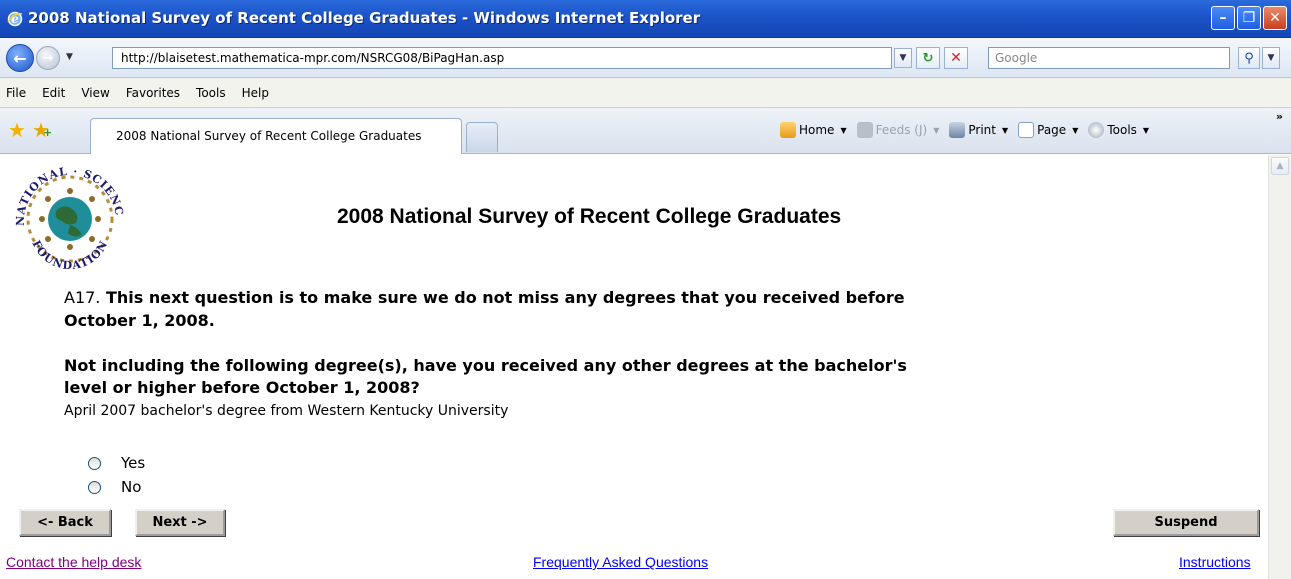  What do you see at coordinates (95, 93) in the screenshot?
I see `menu-view: View` at bounding box center [95, 93].